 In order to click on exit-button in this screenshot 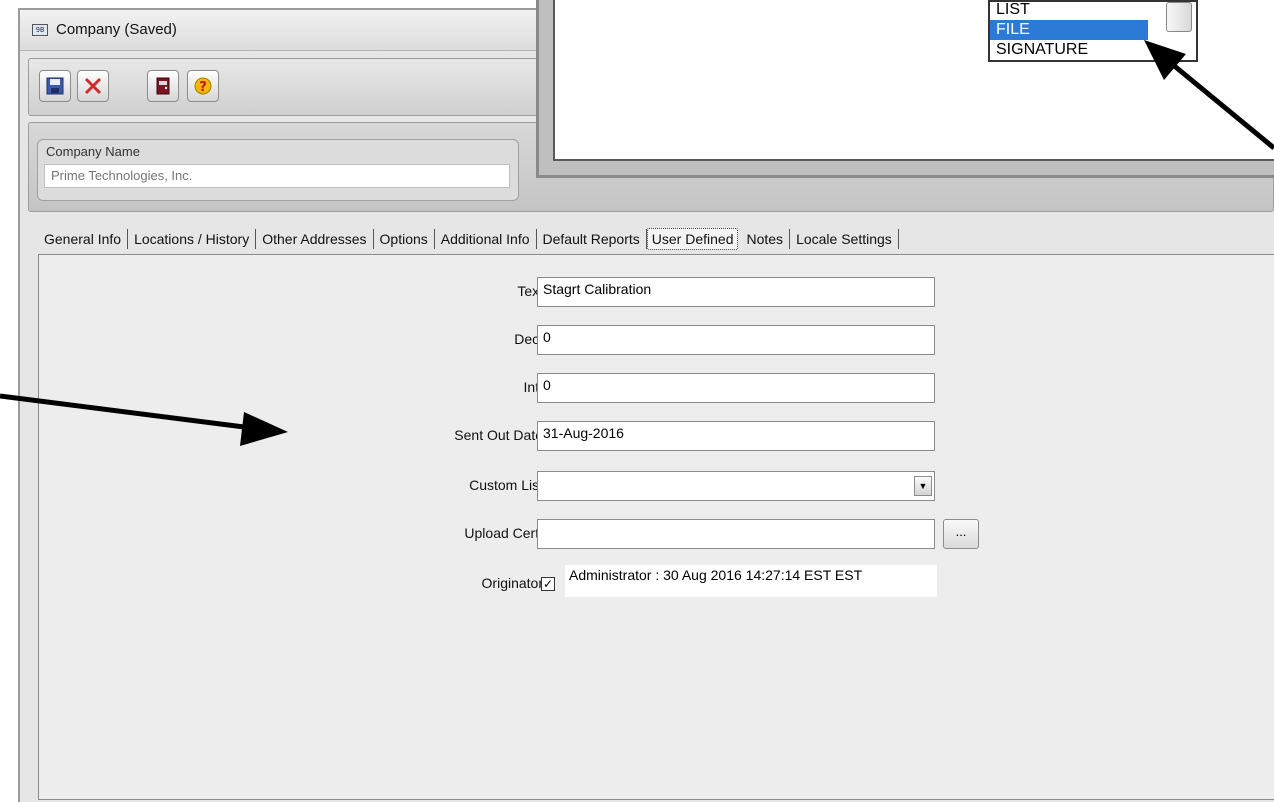, I will do `click(163, 86)`.